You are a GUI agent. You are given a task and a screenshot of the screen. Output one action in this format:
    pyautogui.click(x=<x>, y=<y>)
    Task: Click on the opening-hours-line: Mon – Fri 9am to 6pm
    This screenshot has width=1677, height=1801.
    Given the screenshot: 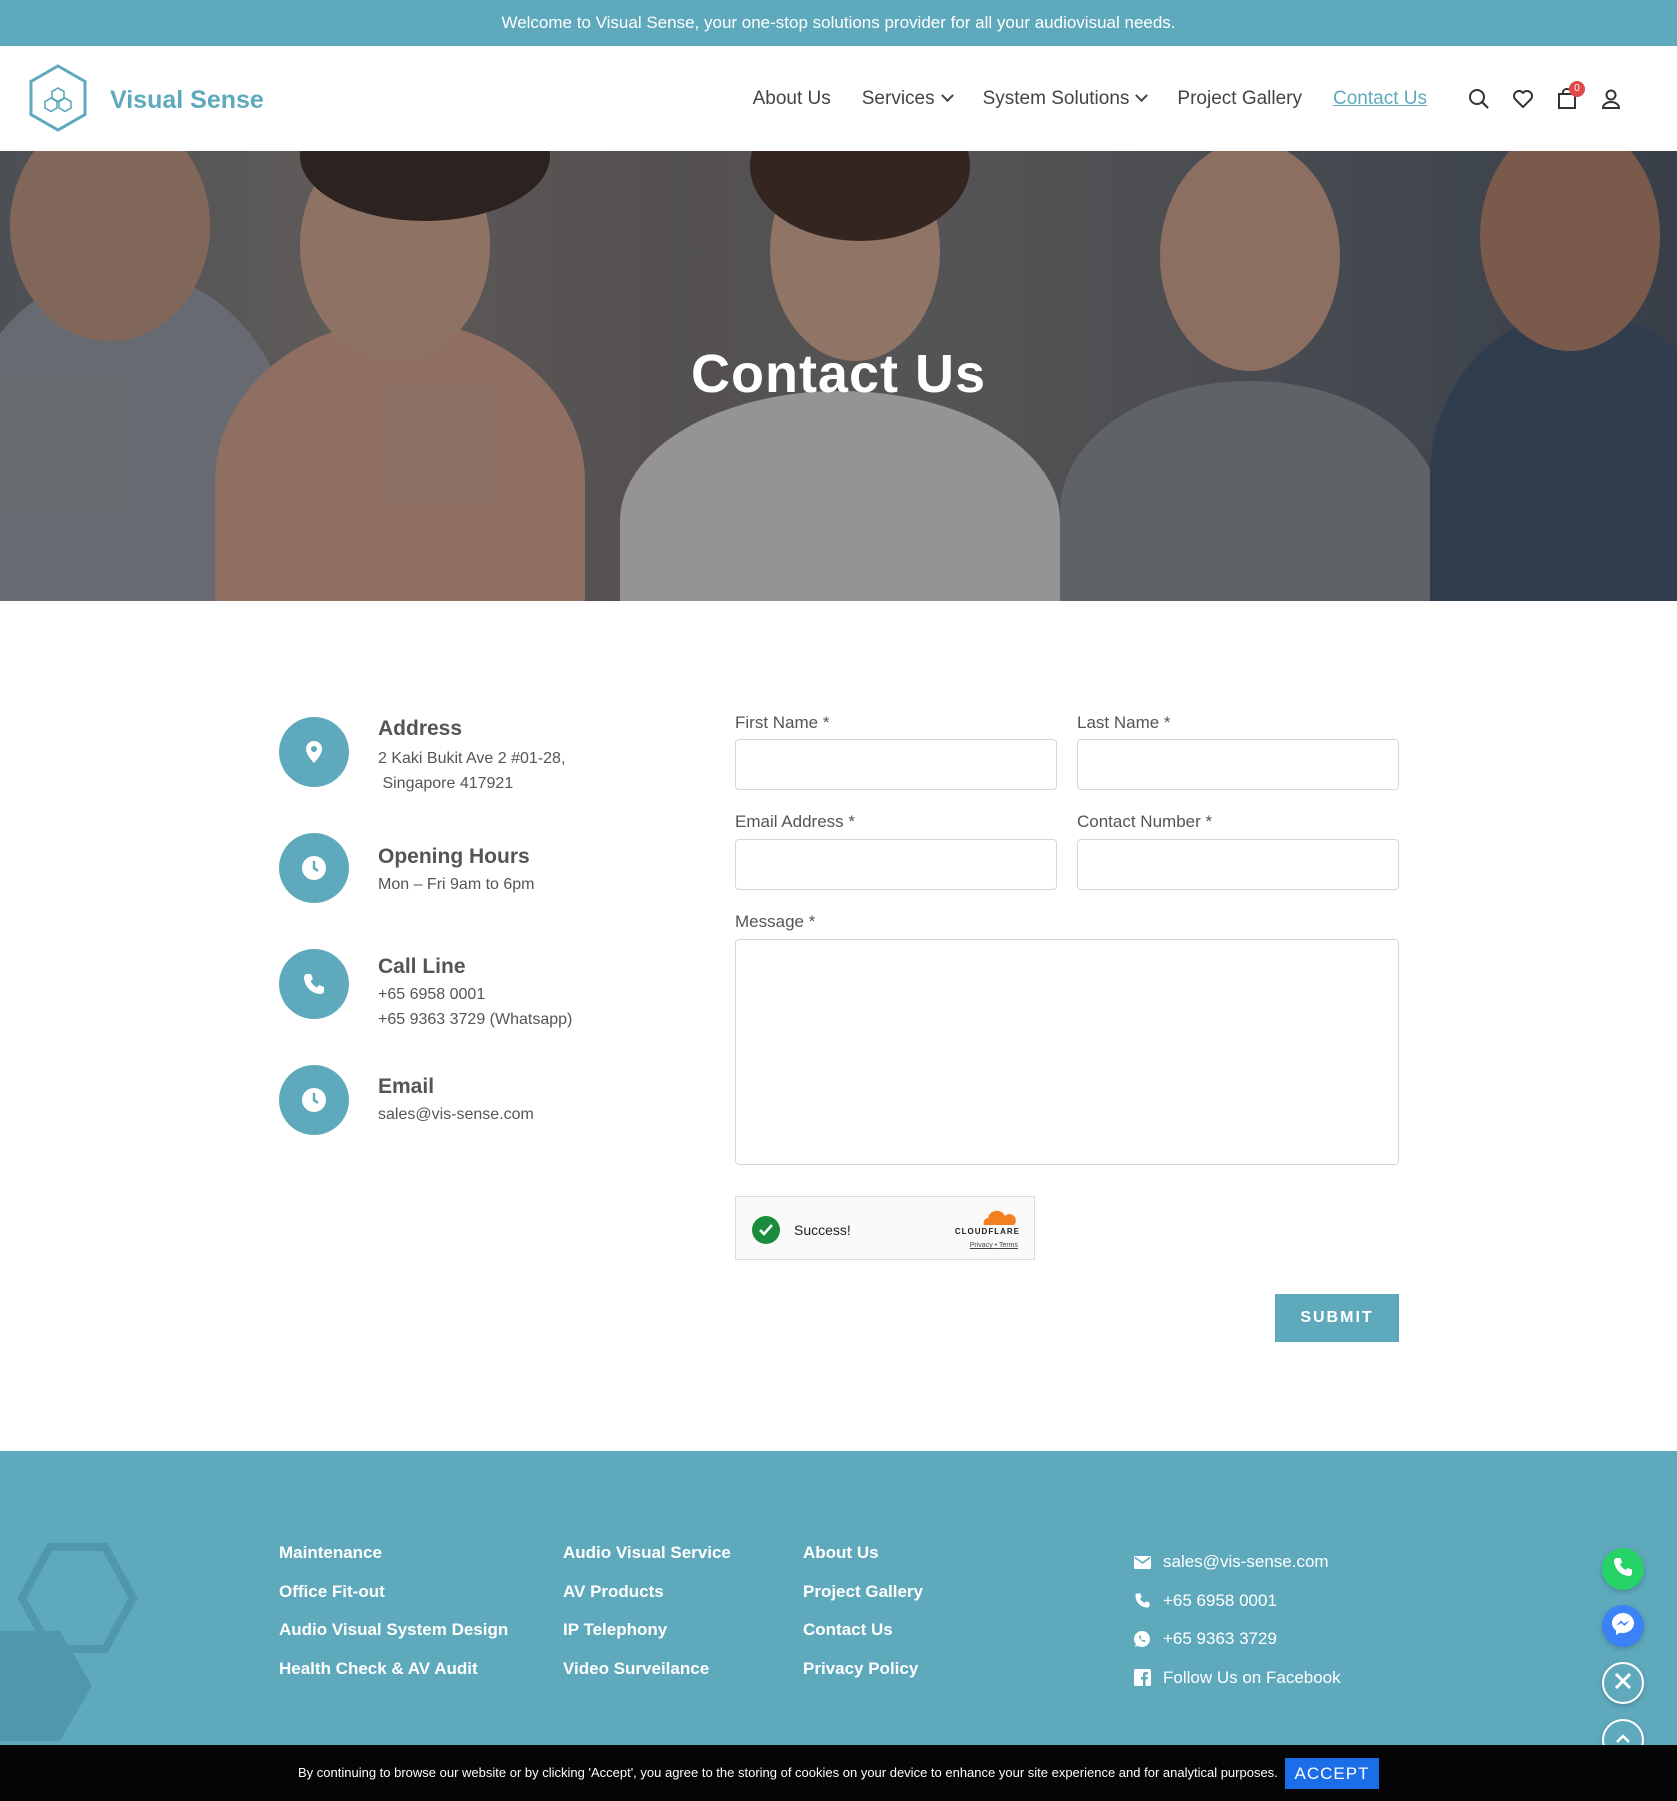 What is the action you would take?
    pyautogui.click(x=456, y=884)
    